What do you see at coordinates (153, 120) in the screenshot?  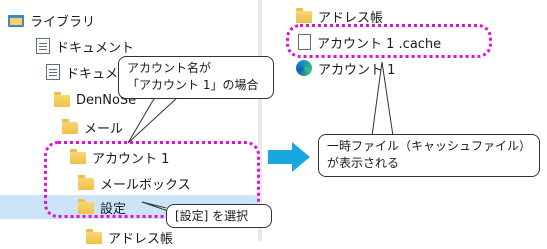 I see `account-callout-pointer` at bounding box center [153, 120].